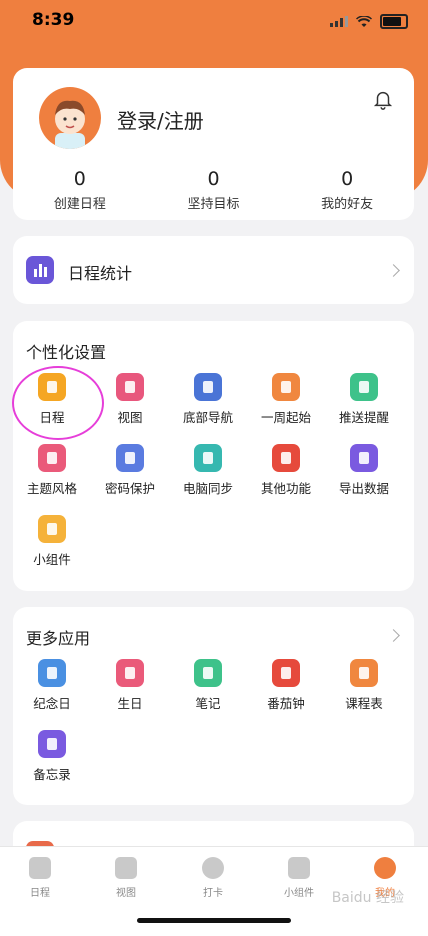 This screenshot has width=428, height=936. I want to click on setting-widget: 小组件, so click(52, 541).